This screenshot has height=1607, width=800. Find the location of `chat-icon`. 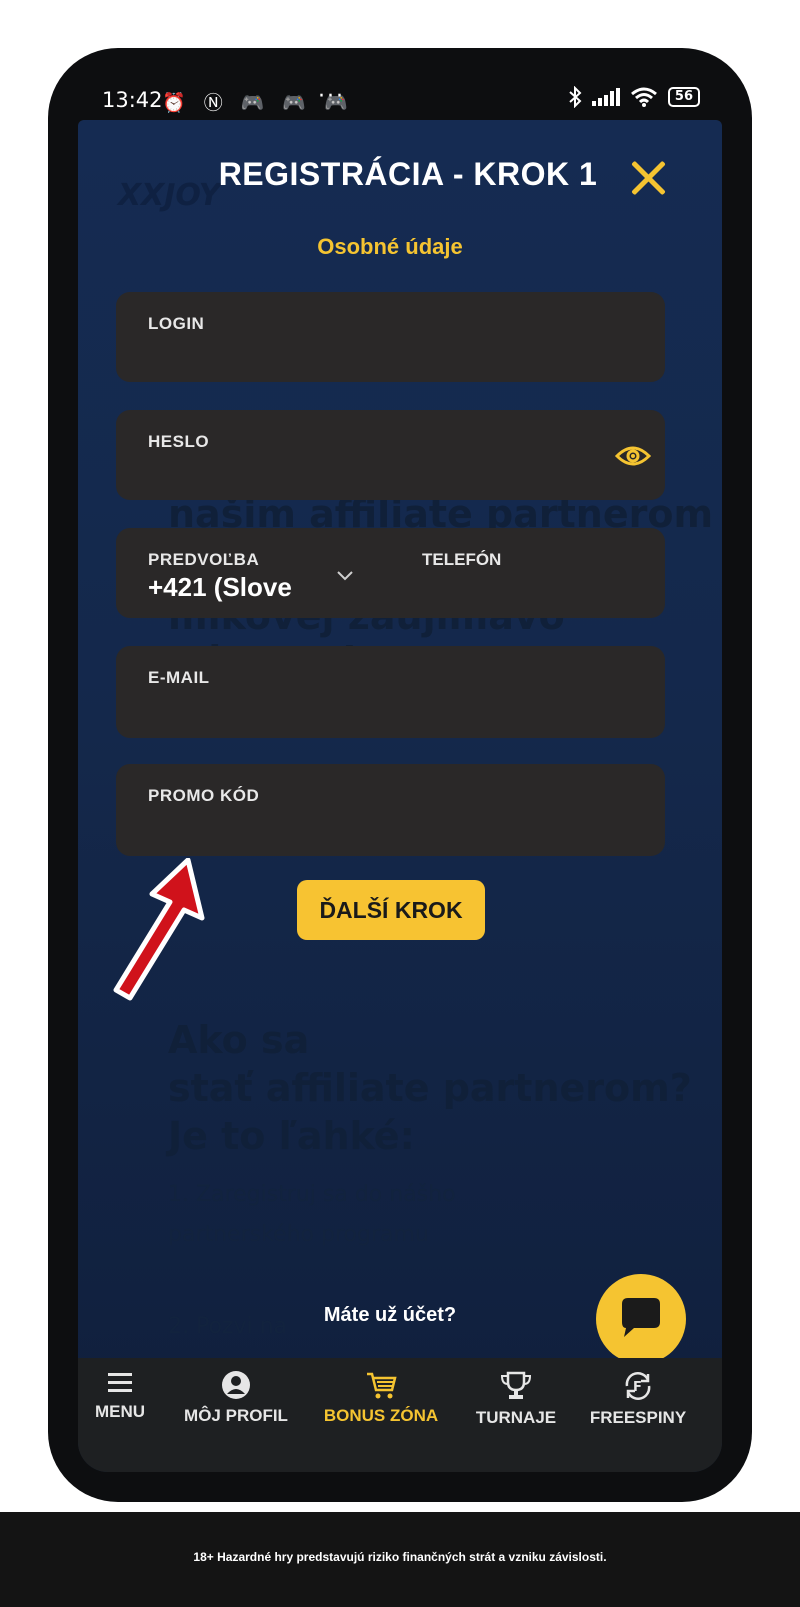

chat-icon is located at coordinates (641, 1317).